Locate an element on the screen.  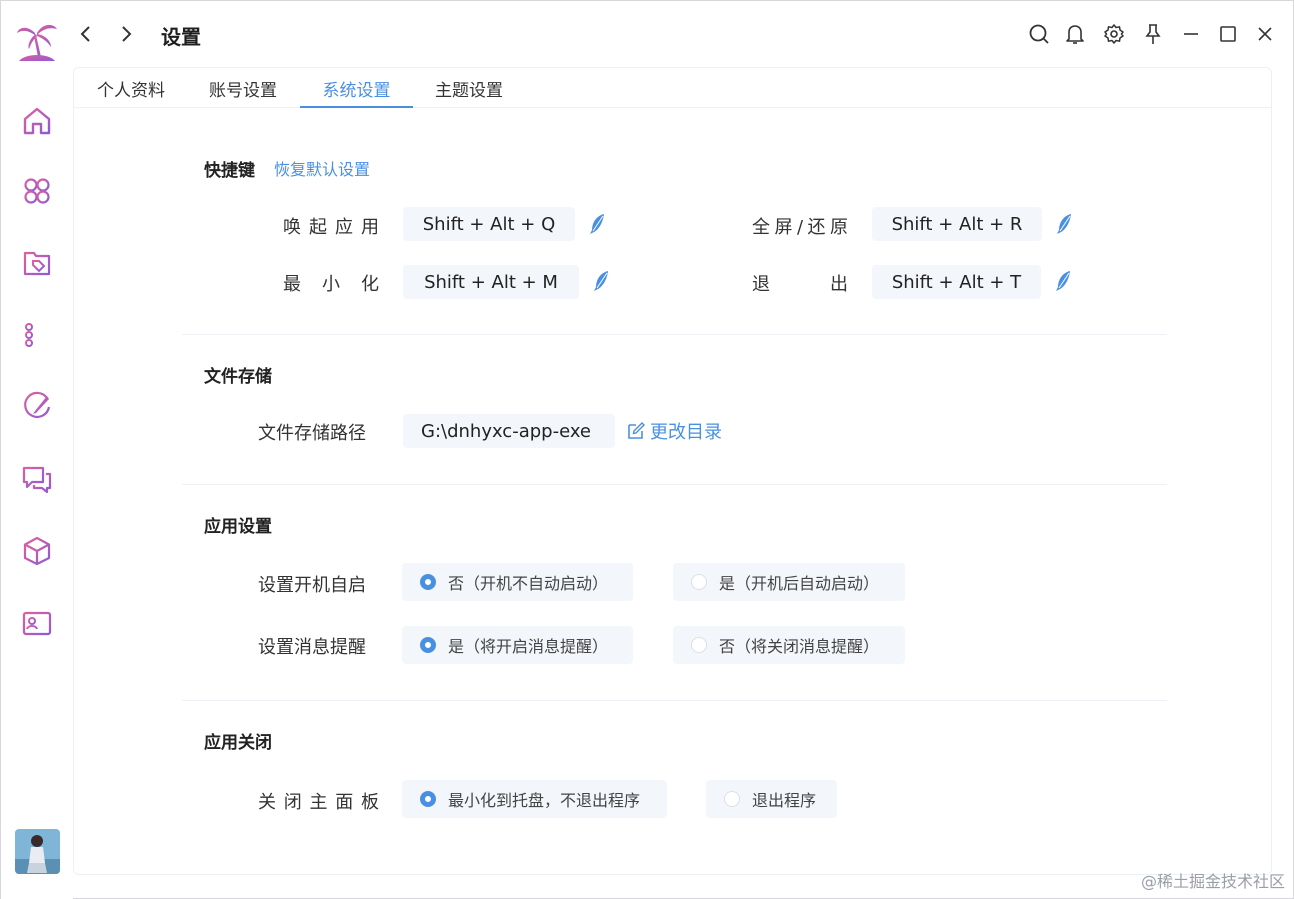
tab-account: 账号设置 is located at coordinates (243, 92).